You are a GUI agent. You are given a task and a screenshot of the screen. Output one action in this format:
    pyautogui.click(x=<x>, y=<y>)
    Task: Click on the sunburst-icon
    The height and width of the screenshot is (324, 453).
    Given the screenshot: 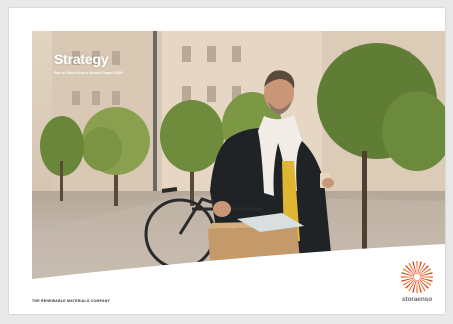 What is the action you would take?
    pyautogui.click(x=417, y=277)
    